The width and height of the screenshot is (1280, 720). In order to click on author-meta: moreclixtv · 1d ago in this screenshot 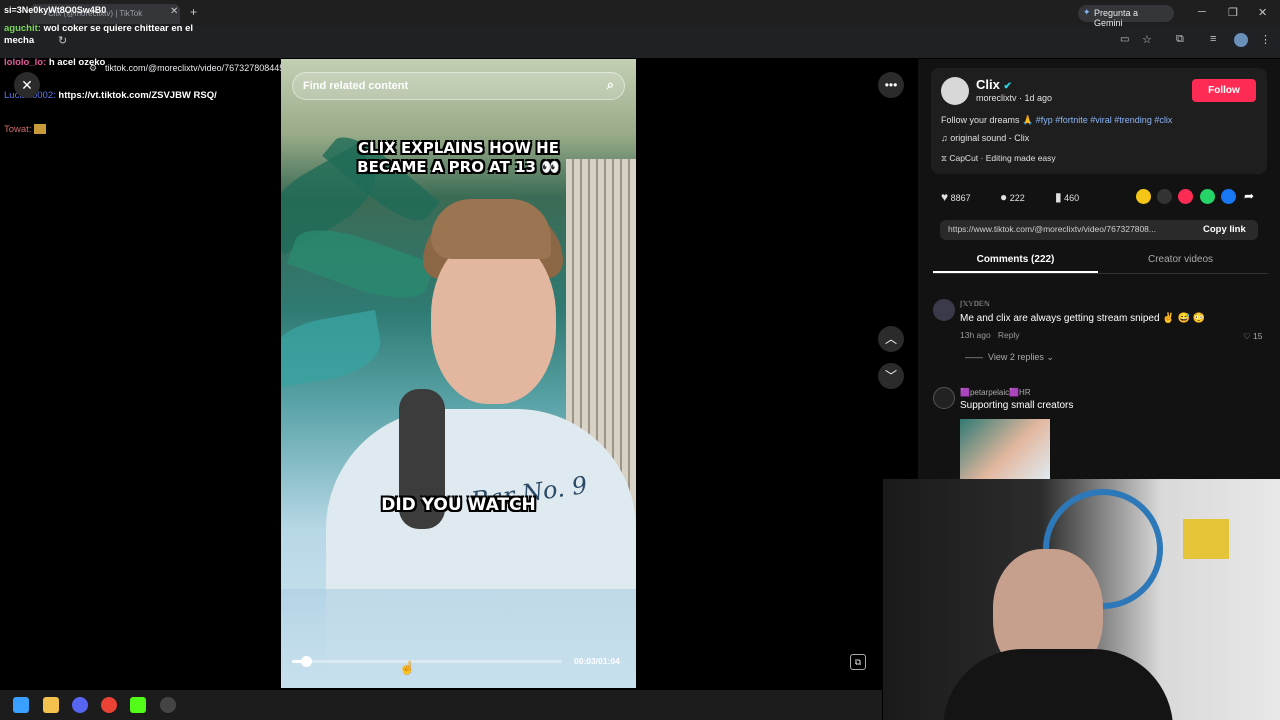, I will do `click(1014, 98)`.